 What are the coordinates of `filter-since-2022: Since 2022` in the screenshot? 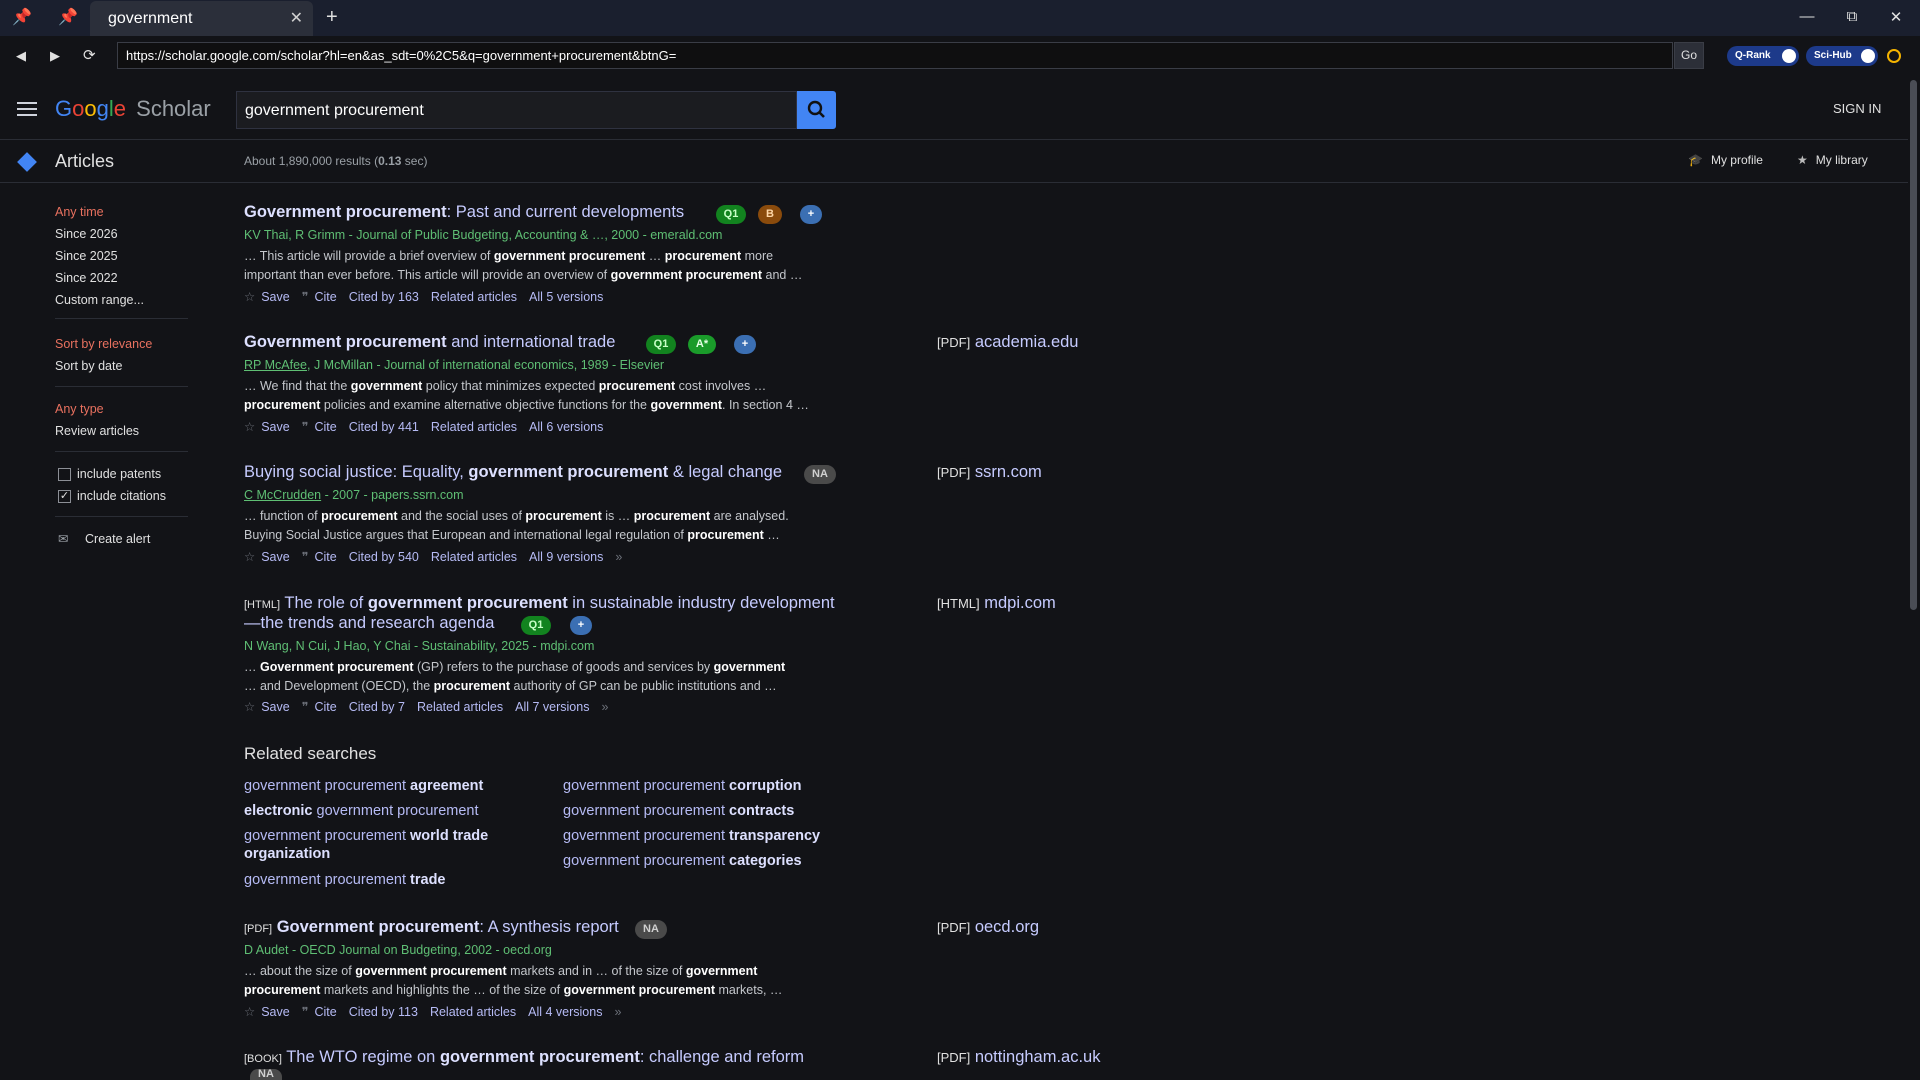 It's located at (86, 278).